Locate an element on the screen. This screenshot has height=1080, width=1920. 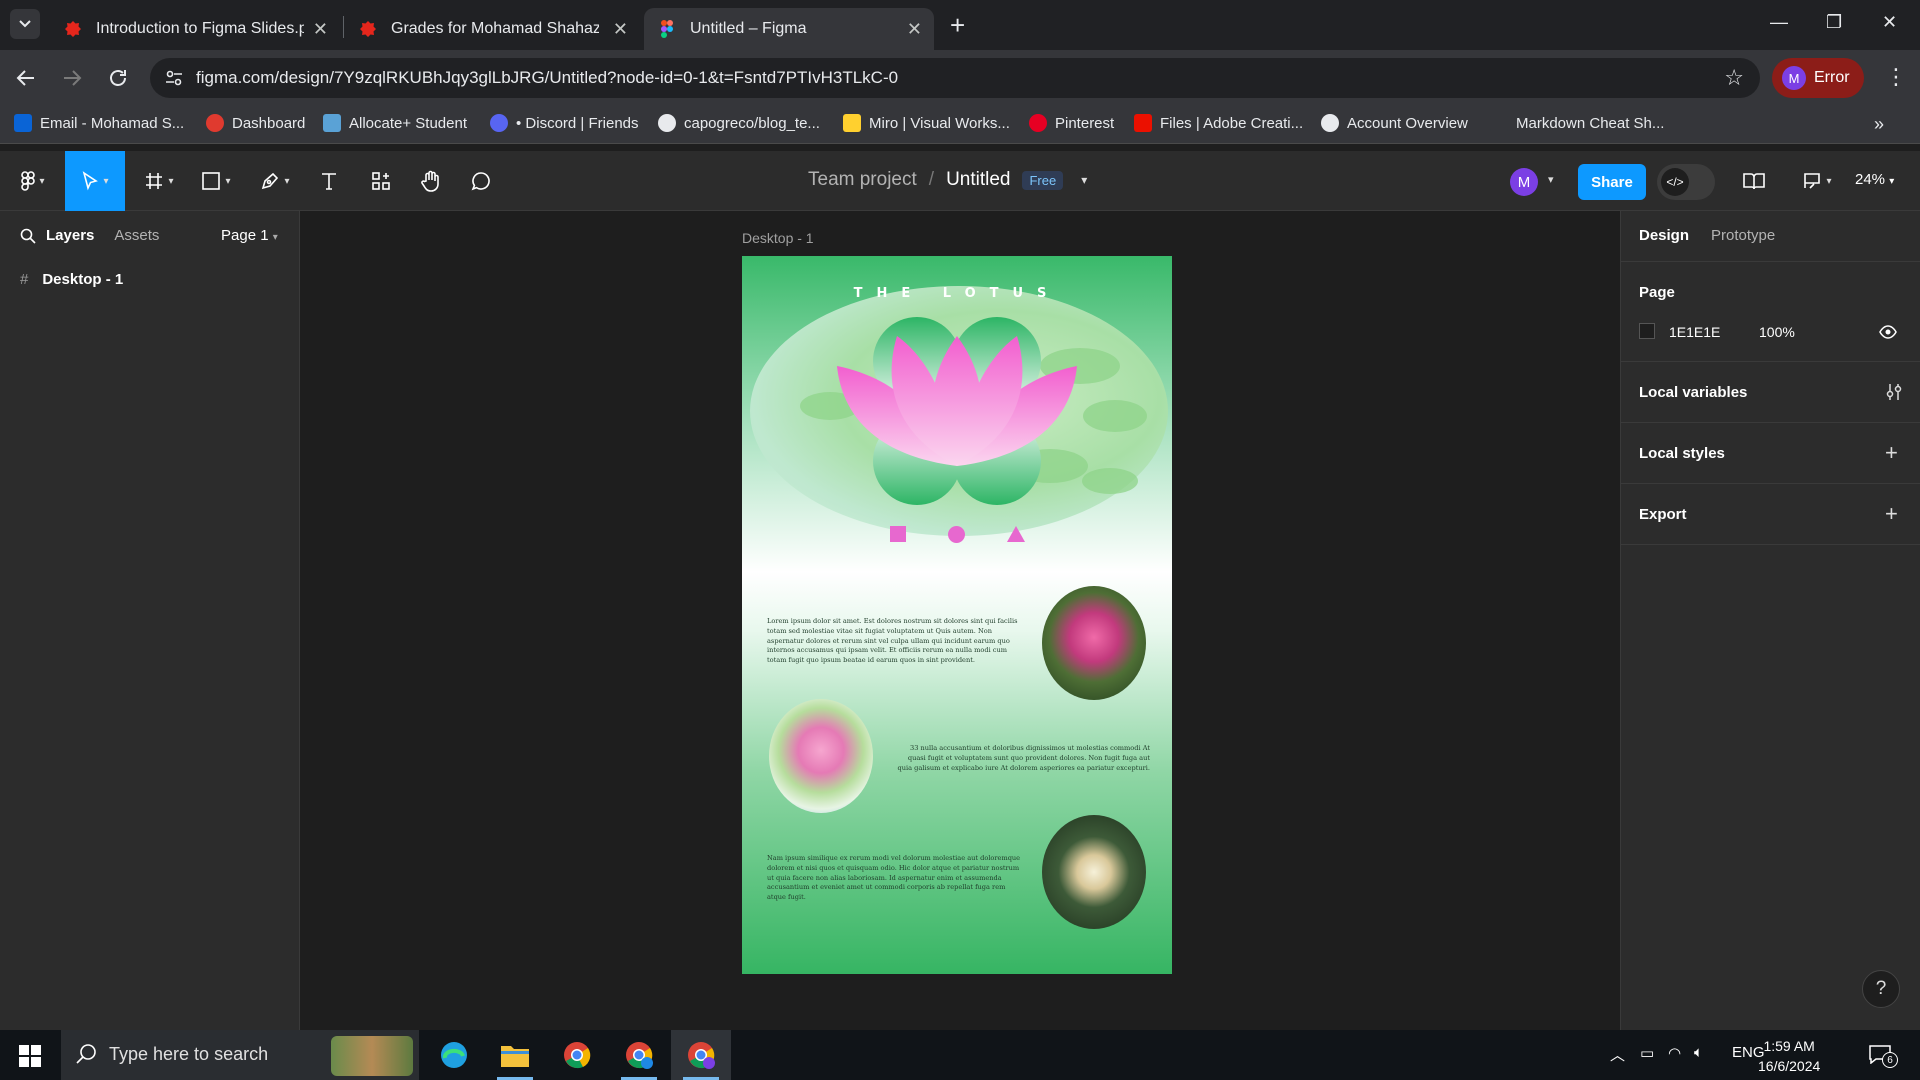
tab-search-menu-button is located at coordinates (25, 24).